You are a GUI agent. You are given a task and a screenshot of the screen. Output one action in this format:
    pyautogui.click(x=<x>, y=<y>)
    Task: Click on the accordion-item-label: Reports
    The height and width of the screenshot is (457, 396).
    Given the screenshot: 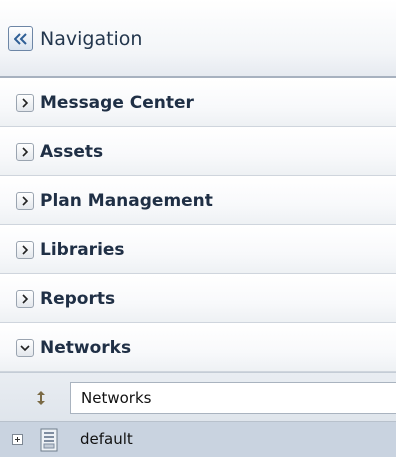 What is the action you would take?
    pyautogui.click(x=78, y=299)
    